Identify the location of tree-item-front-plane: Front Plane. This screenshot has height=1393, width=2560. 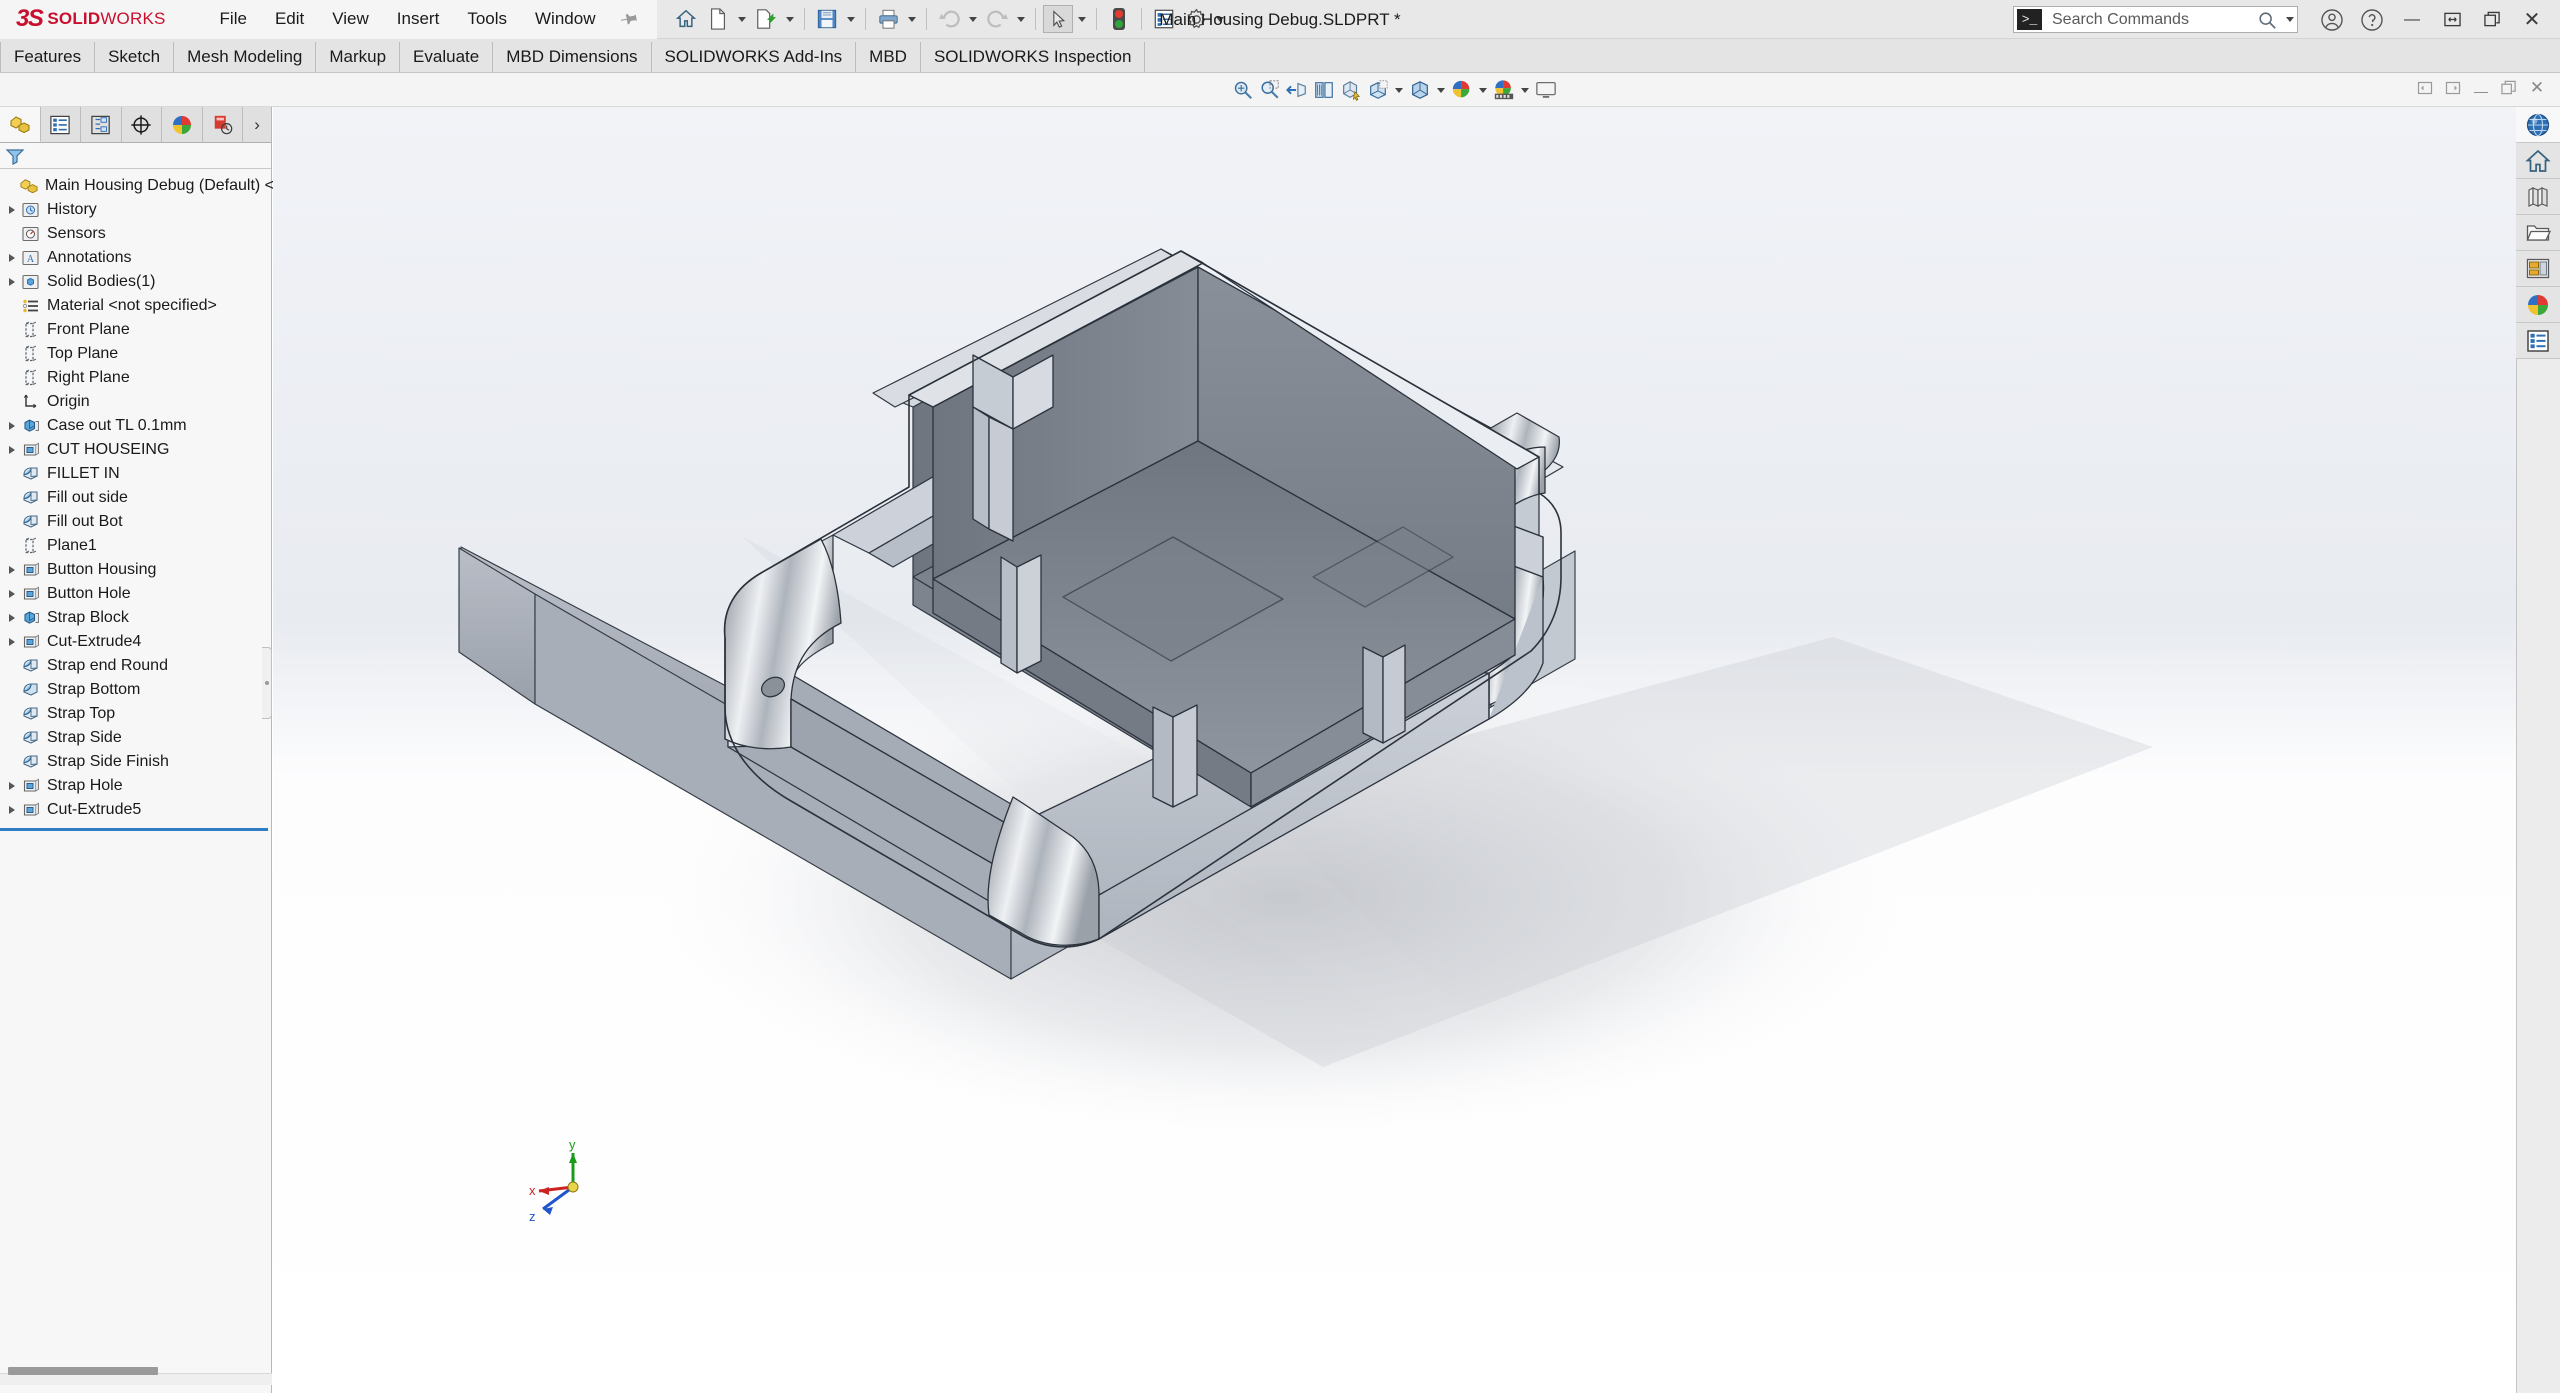
(135, 330).